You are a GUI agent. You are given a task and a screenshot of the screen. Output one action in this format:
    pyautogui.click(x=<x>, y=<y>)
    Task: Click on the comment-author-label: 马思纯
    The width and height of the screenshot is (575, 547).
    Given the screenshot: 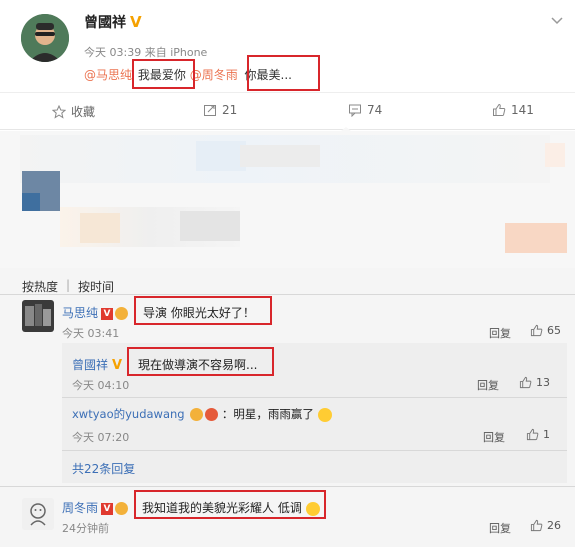 What is the action you would take?
    pyautogui.click(x=80, y=313)
    